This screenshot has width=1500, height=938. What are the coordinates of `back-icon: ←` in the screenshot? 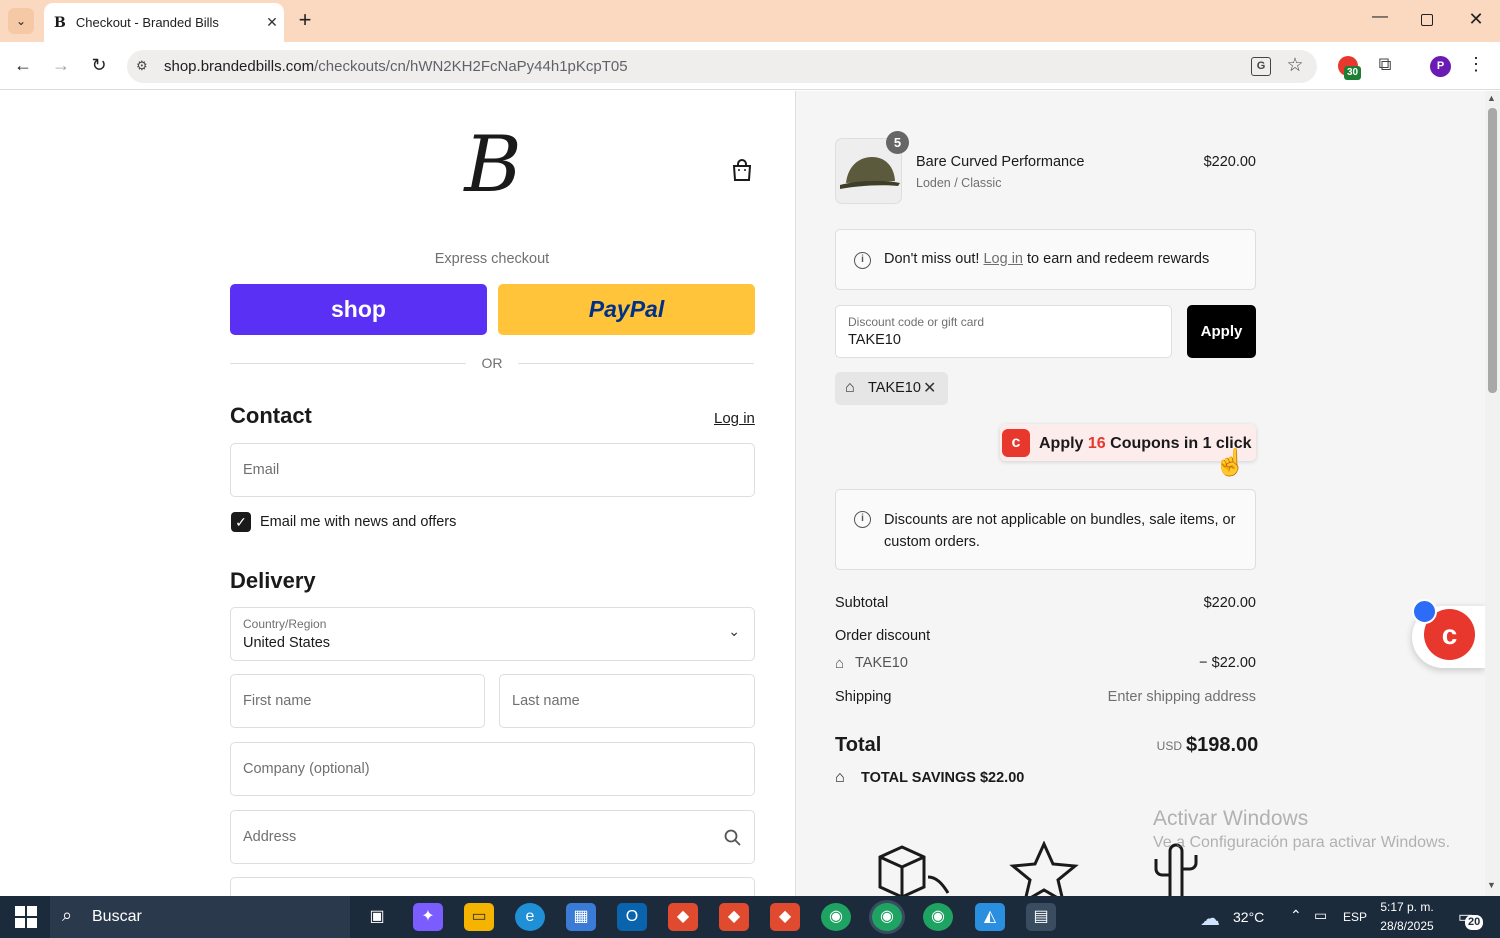 It's located at (23, 65).